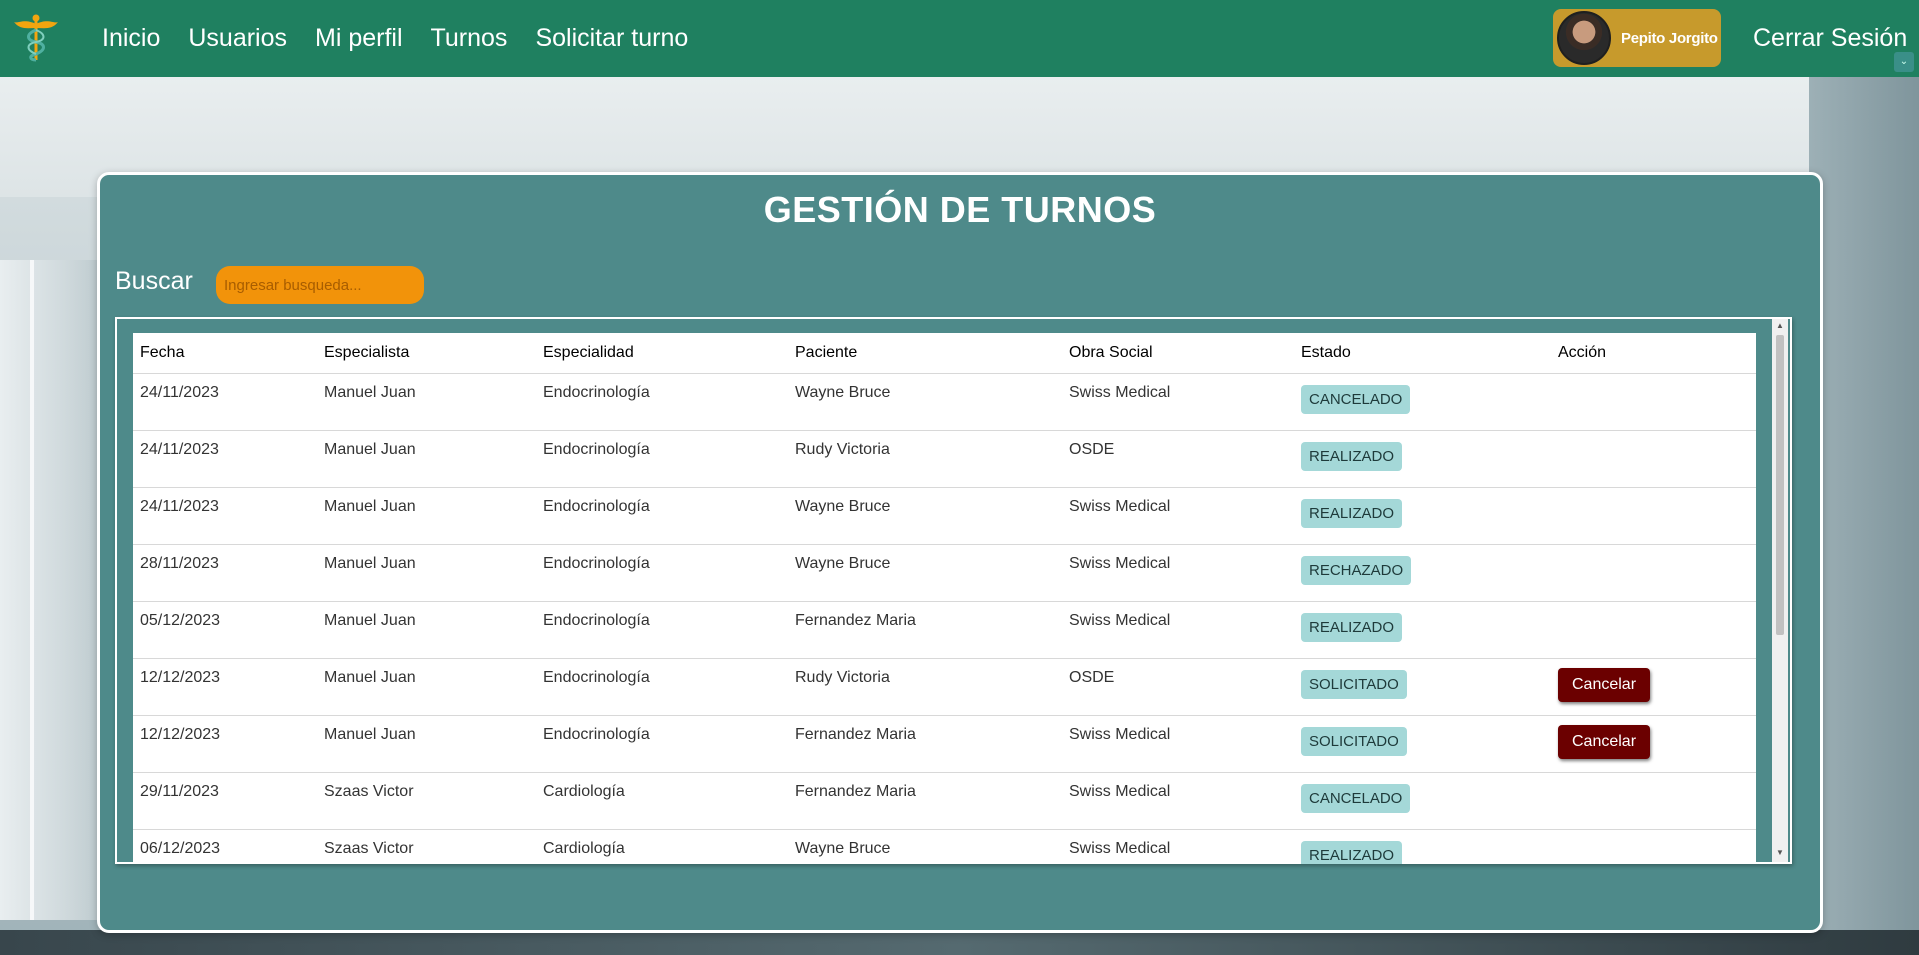 The image size is (1919, 955). I want to click on cell-fecha: 05/12/2023, so click(225, 630).